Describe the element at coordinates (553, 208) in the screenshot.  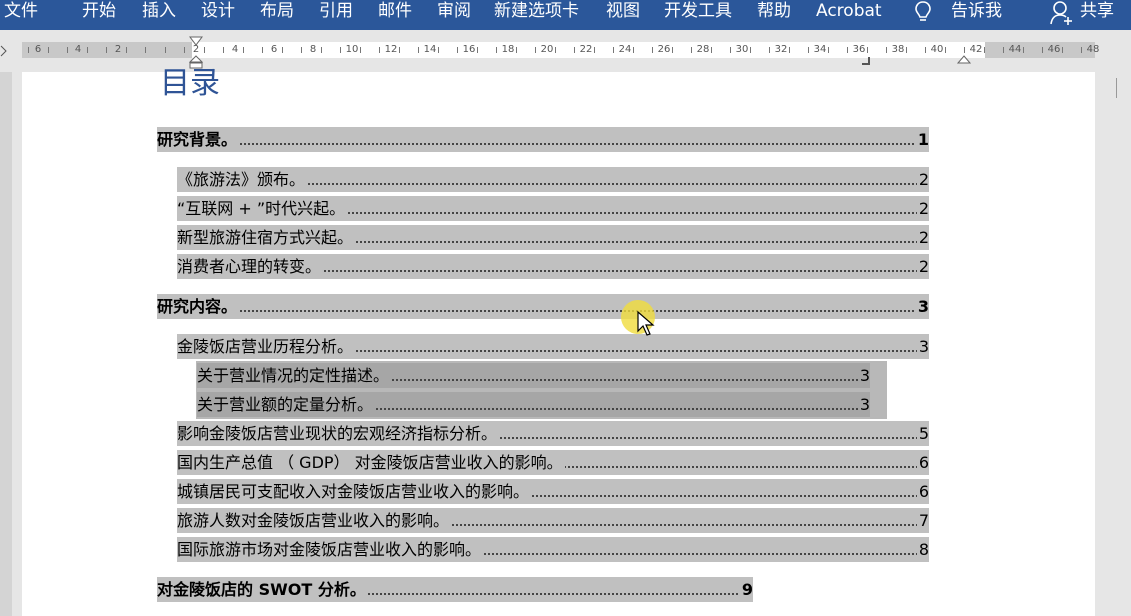
I see `toc-entry: “互联网 + ”时代兴起。 2` at that location.